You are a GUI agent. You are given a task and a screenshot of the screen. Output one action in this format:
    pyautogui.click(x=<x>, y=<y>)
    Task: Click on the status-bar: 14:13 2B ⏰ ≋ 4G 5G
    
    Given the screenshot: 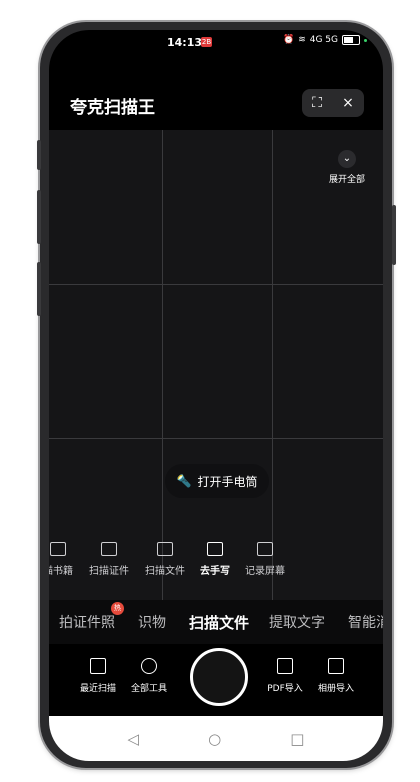 What is the action you would take?
    pyautogui.click(x=216, y=44)
    